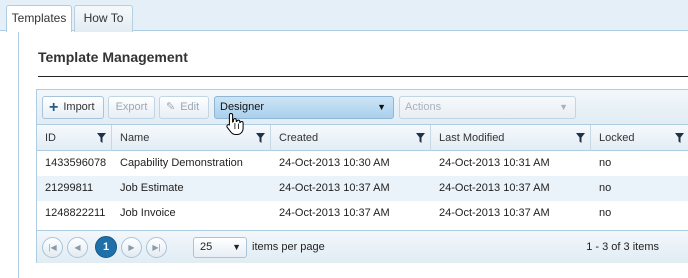  I want to click on column-header-label: Created, so click(299, 138).